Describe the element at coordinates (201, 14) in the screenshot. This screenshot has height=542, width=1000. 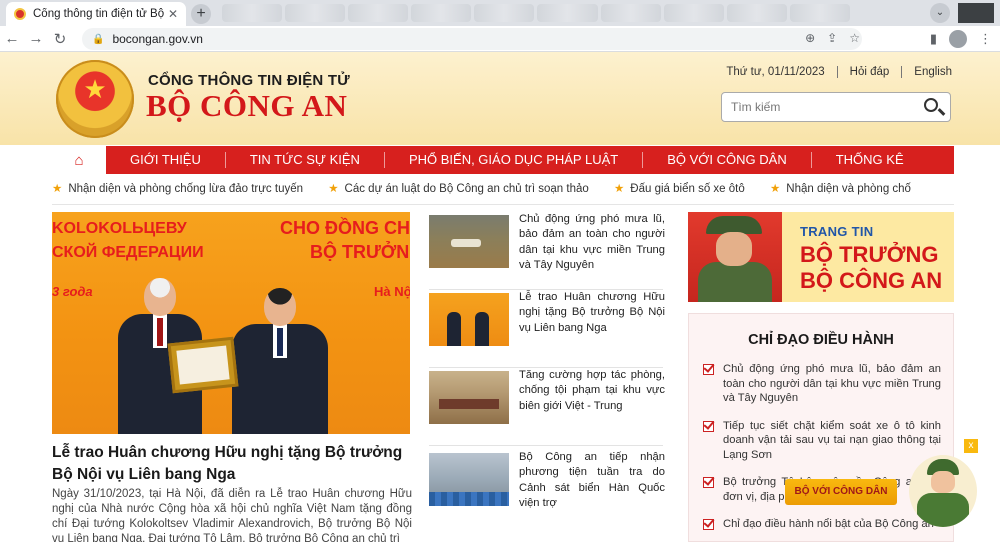
I see `new-tab-button: +` at that location.